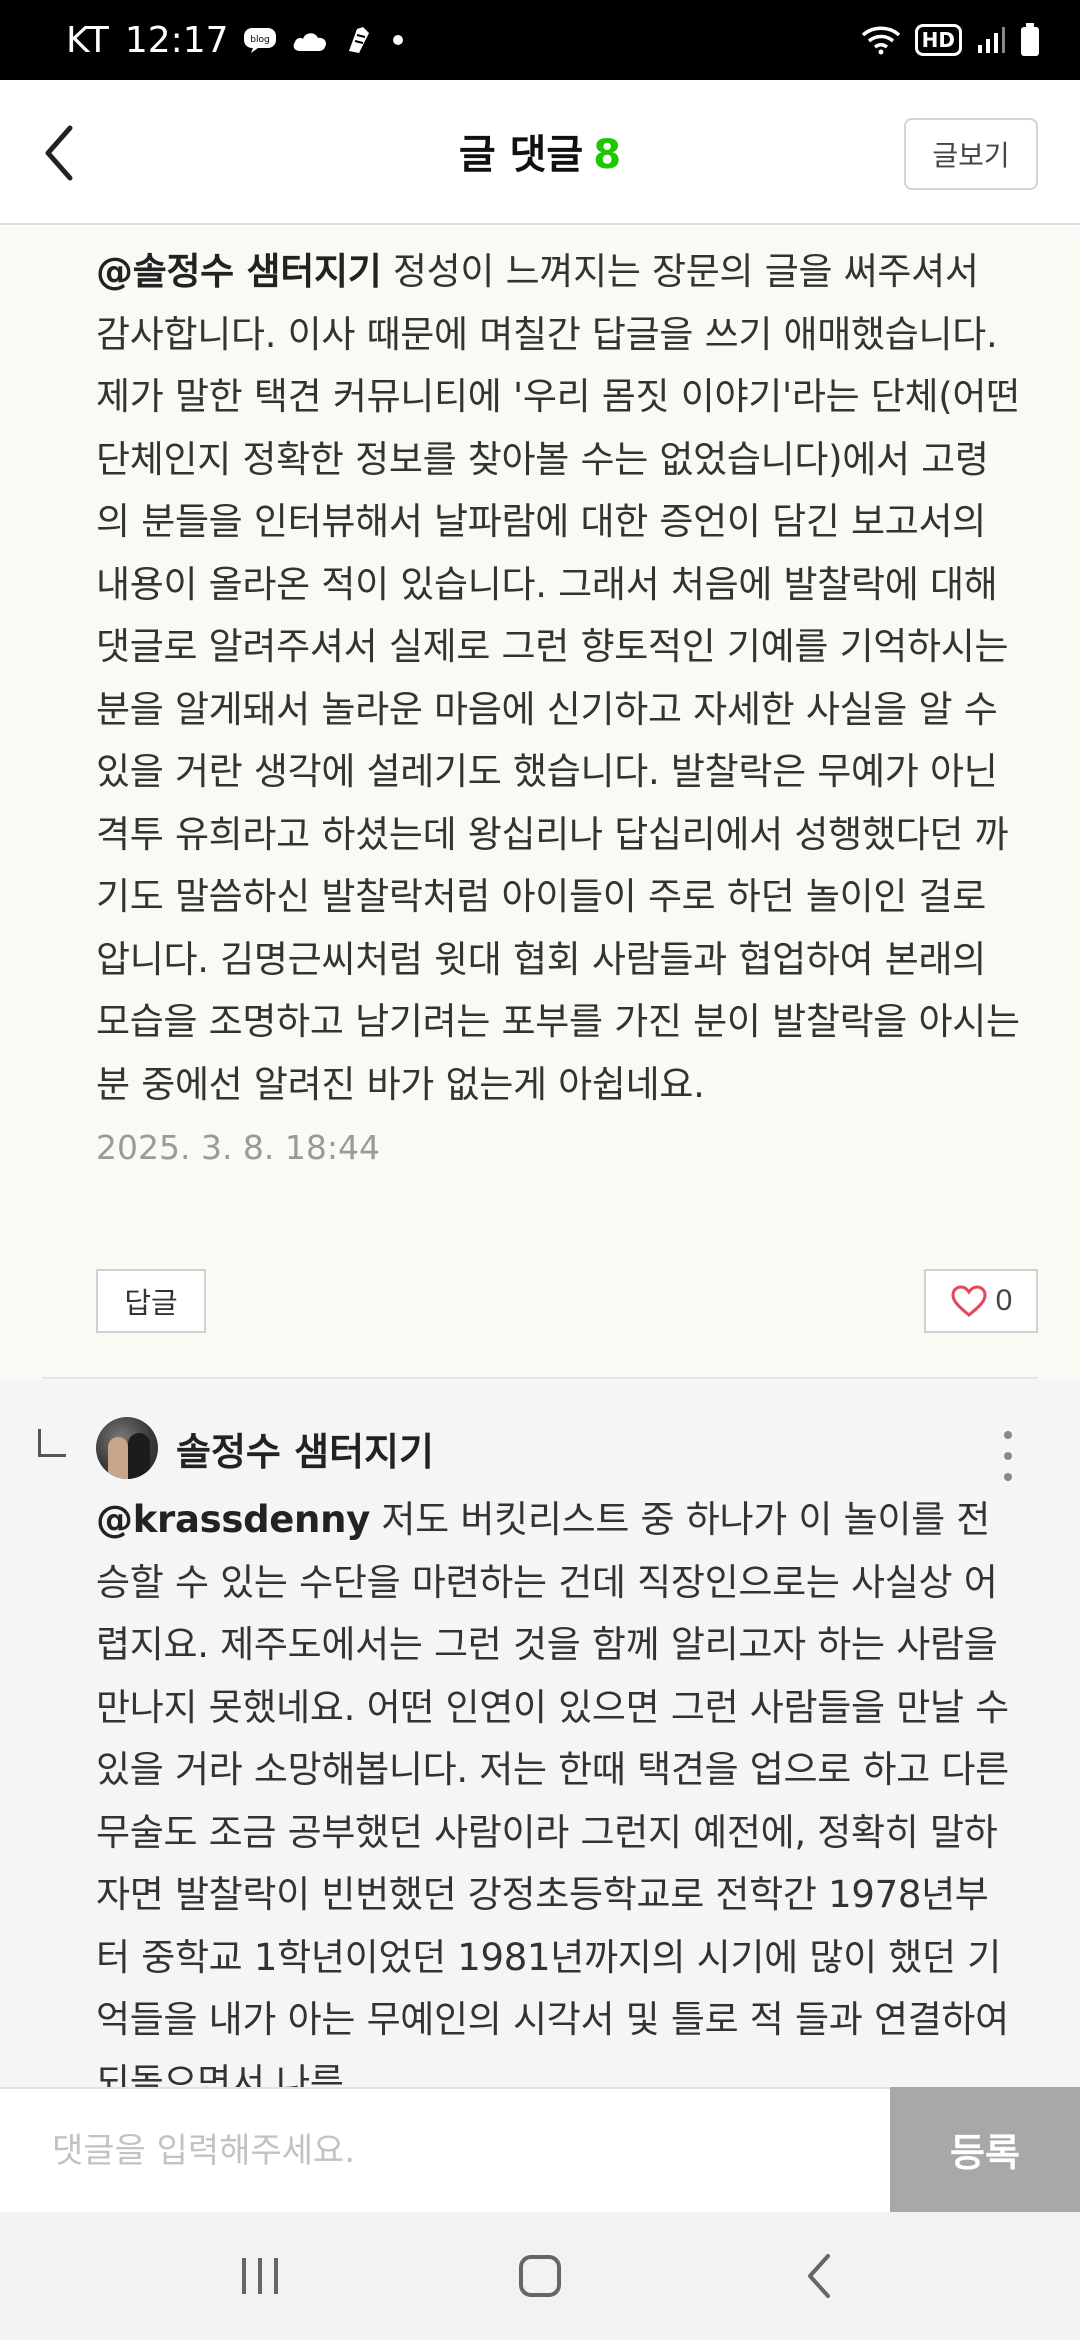 Image resolution: width=1080 pixels, height=2340 pixels. I want to click on wifi-icon, so click(881, 40).